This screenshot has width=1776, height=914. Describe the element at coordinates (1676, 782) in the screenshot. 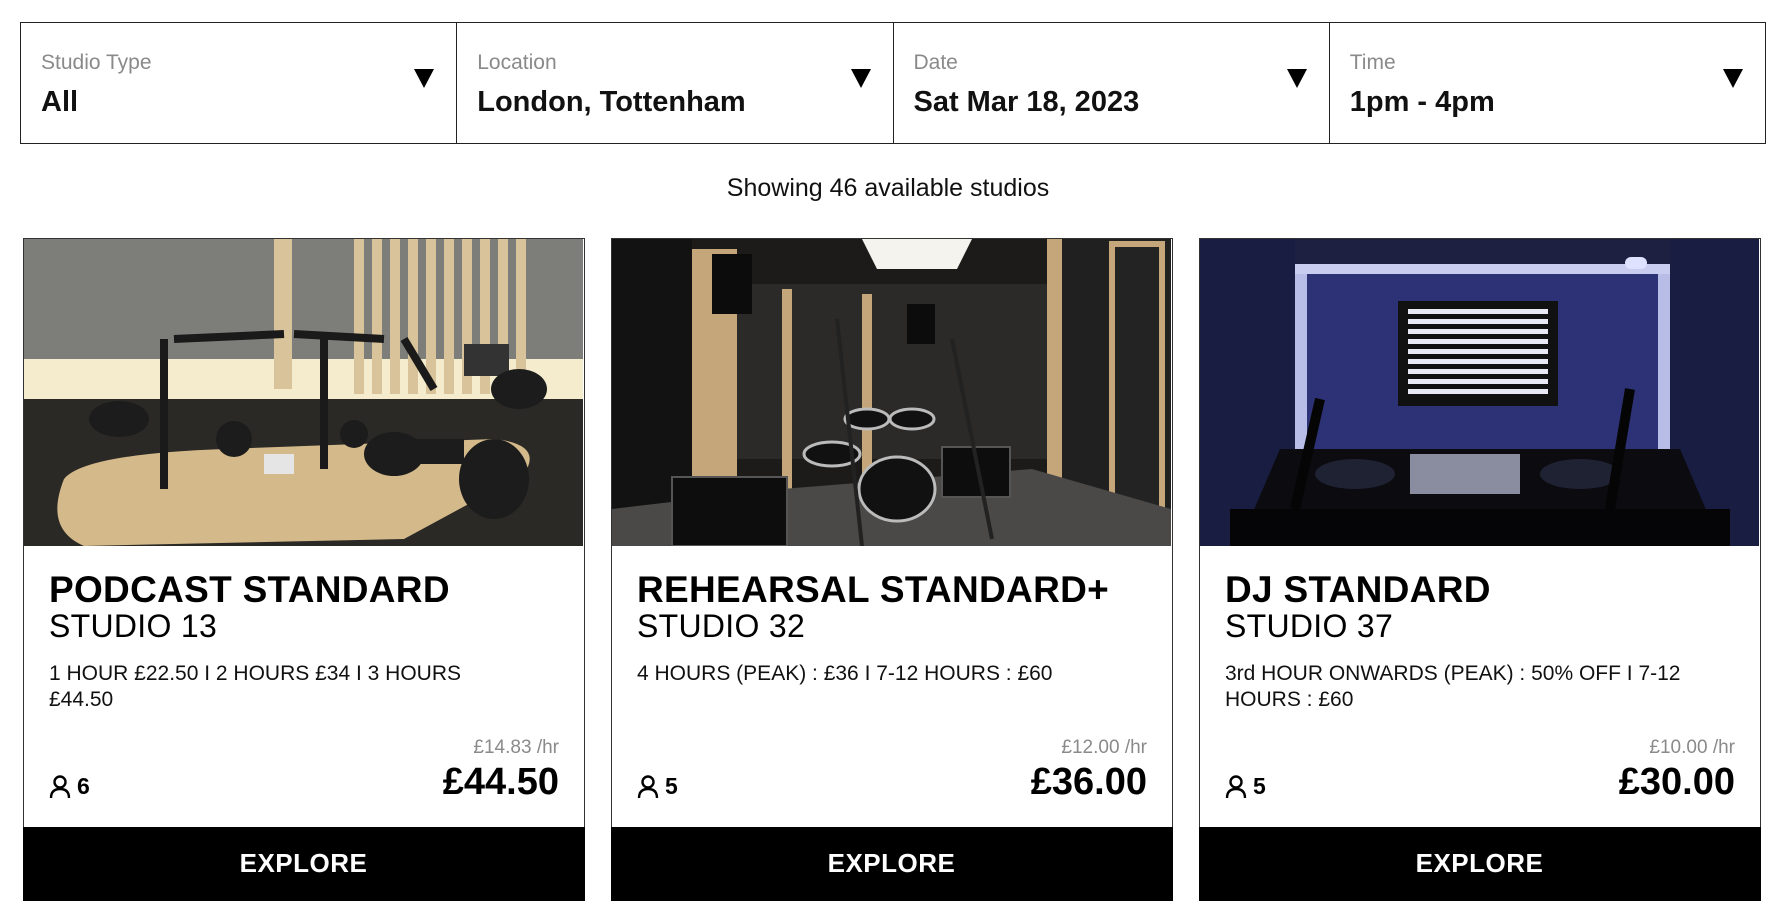

I see `total-price: £30.00` at that location.